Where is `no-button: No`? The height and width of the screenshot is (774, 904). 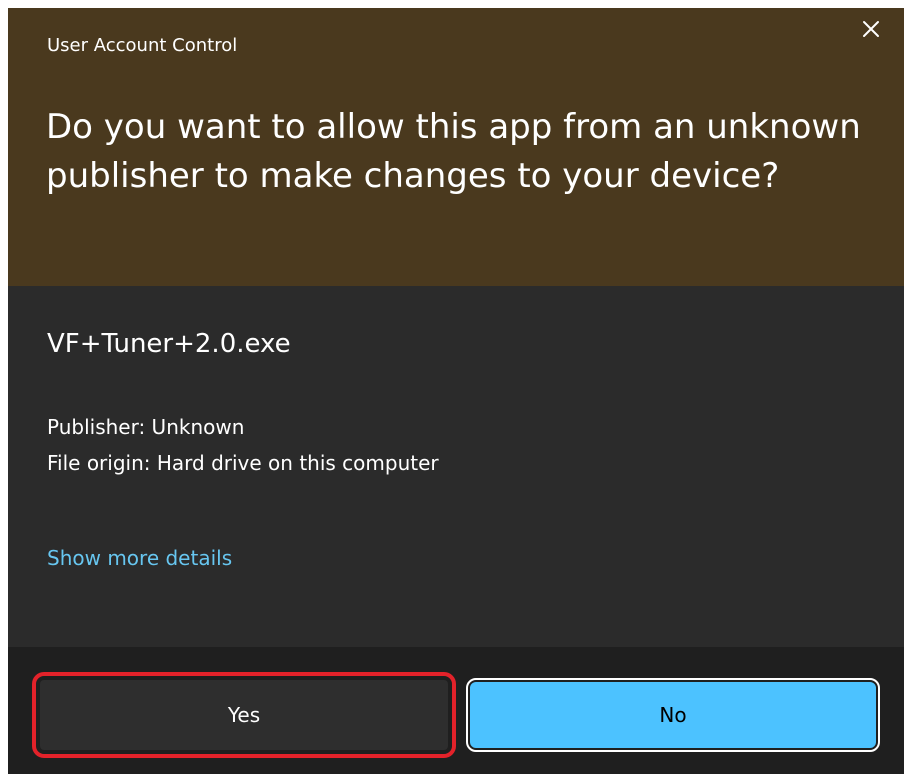 no-button: No is located at coordinates (673, 715).